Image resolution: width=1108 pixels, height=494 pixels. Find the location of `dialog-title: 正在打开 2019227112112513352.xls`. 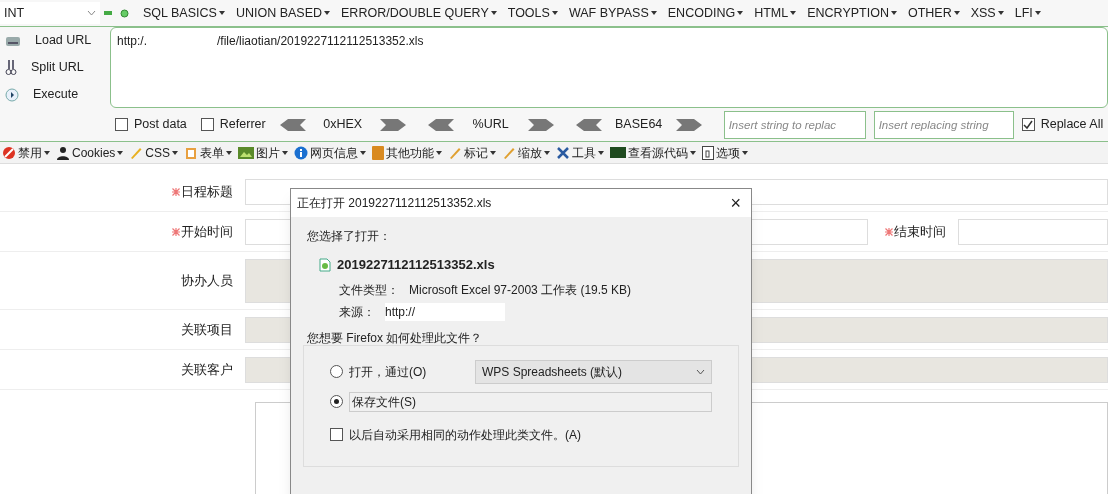

dialog-title: 正在打开 2019227112112513352.xls is located at coordinates (394, 203).